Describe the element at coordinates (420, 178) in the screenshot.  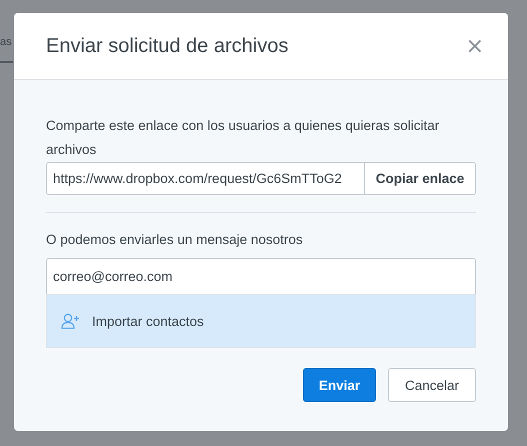
I see `copy-link-button: Copiar enlace` at that location.